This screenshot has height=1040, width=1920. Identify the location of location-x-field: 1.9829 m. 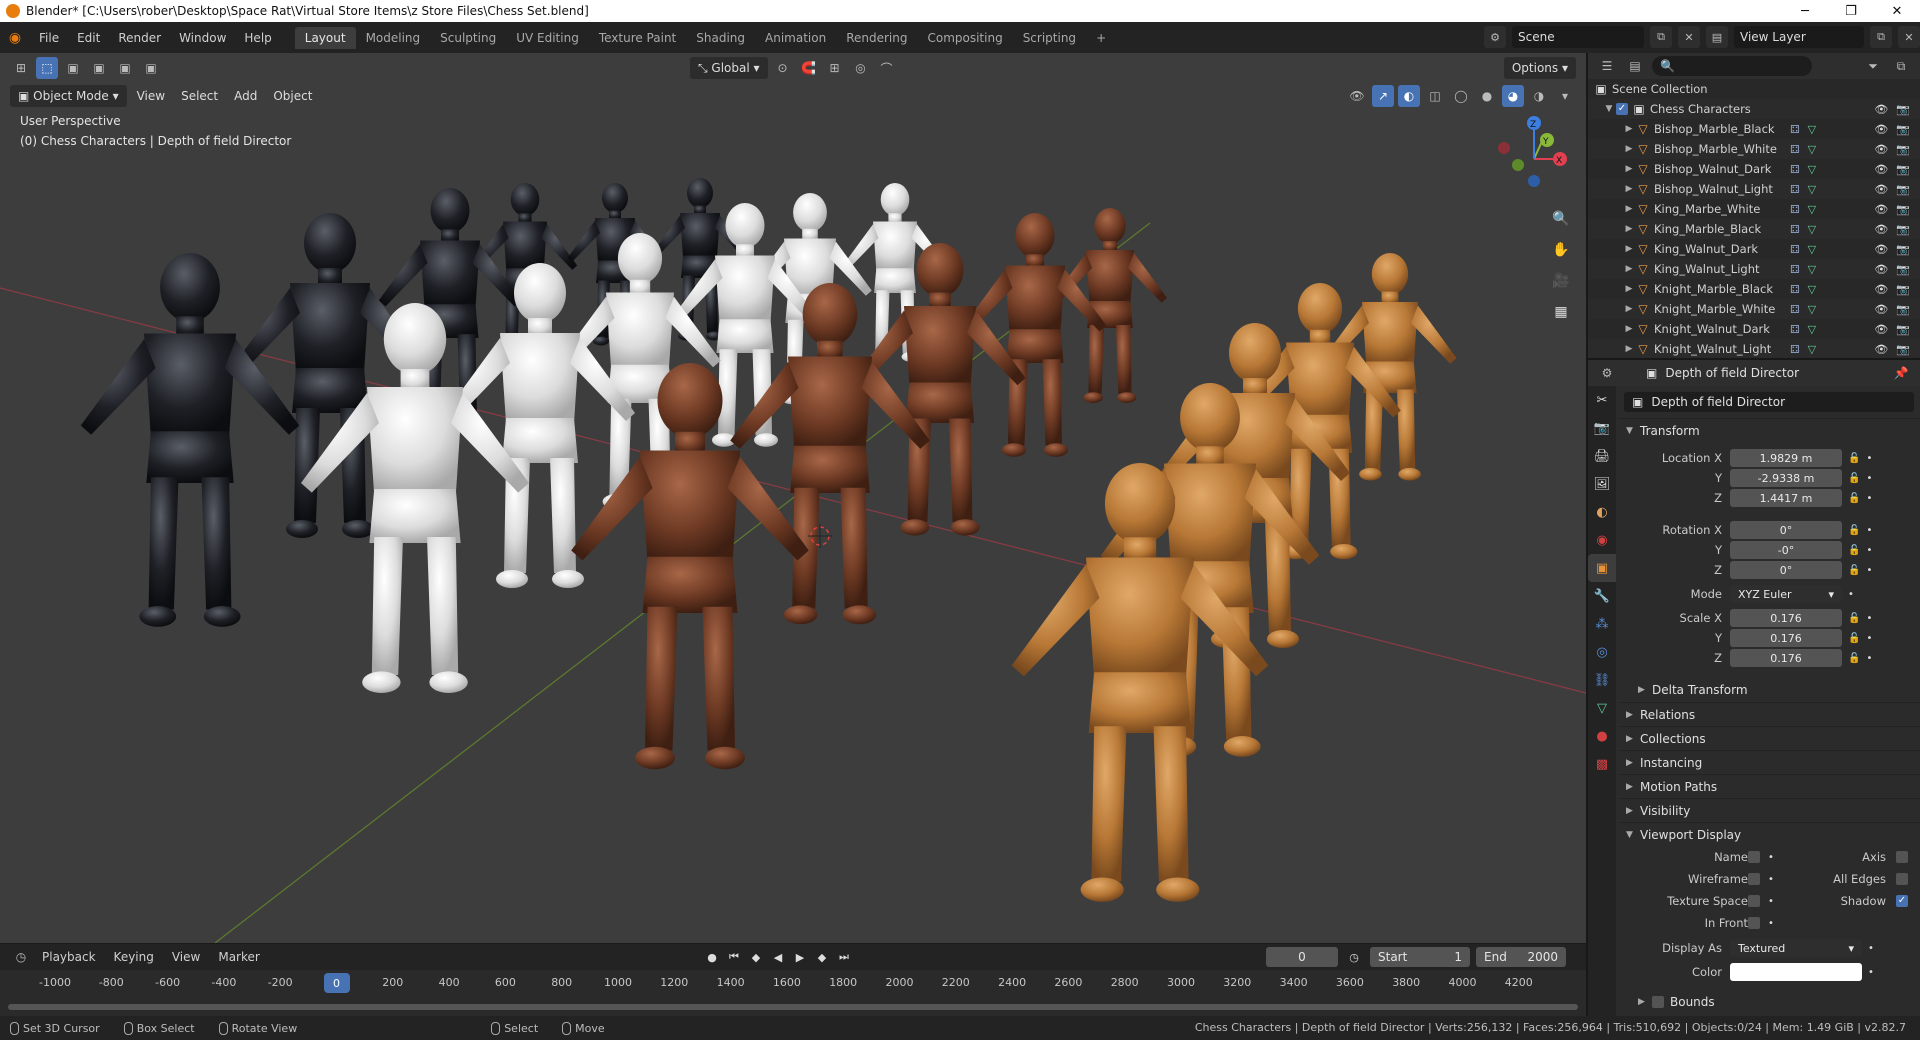
(1786, 458).